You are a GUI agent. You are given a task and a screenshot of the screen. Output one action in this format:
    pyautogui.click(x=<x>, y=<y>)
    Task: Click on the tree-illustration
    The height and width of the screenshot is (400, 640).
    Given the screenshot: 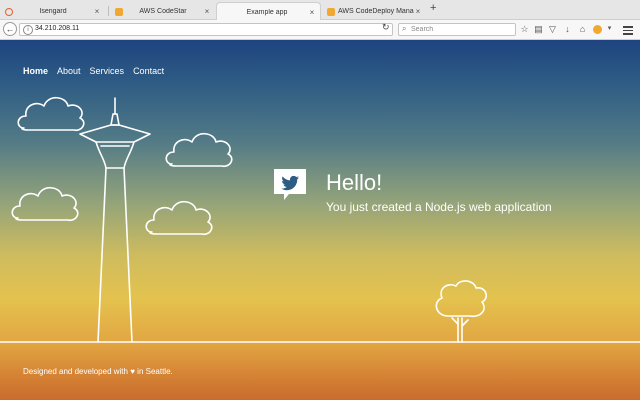 What is the action you would take?
    pyautogui.click(x=461, y=311)
    